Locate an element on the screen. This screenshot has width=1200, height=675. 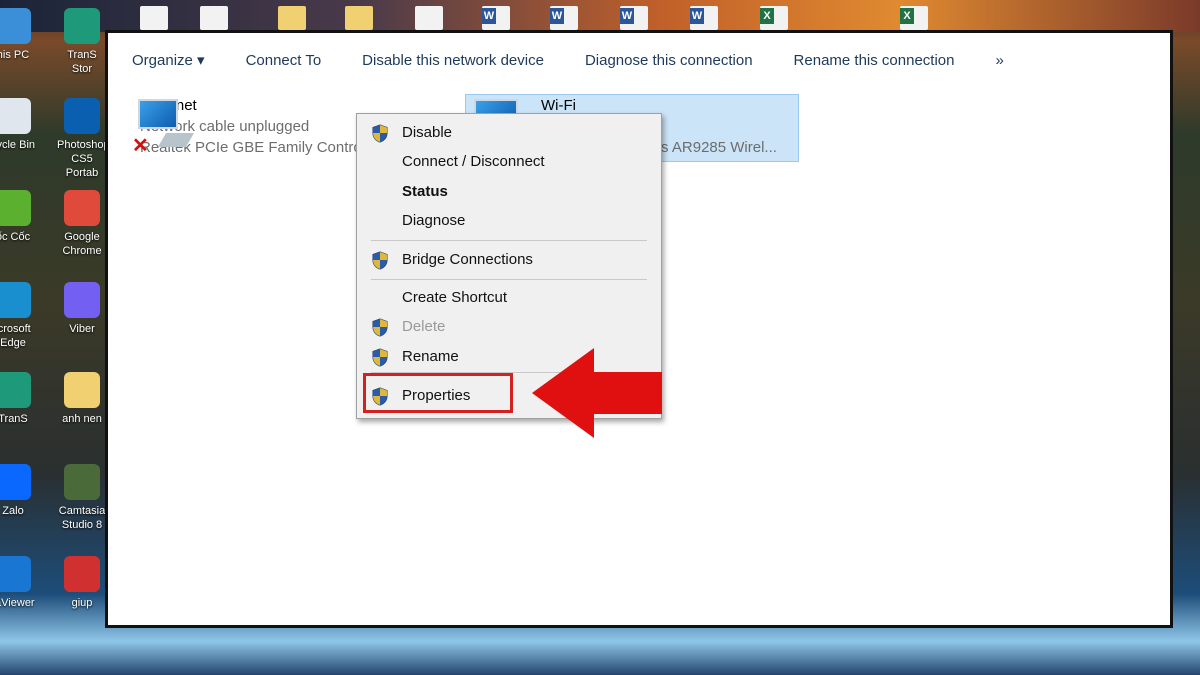
connect-to-button: Connect To is located at coordinates (284, 60).